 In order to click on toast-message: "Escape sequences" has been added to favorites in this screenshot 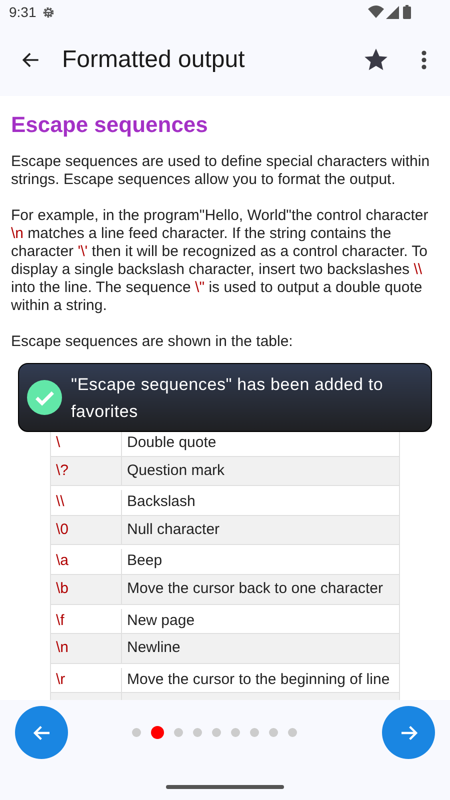, I will do `click(227, 398)`.